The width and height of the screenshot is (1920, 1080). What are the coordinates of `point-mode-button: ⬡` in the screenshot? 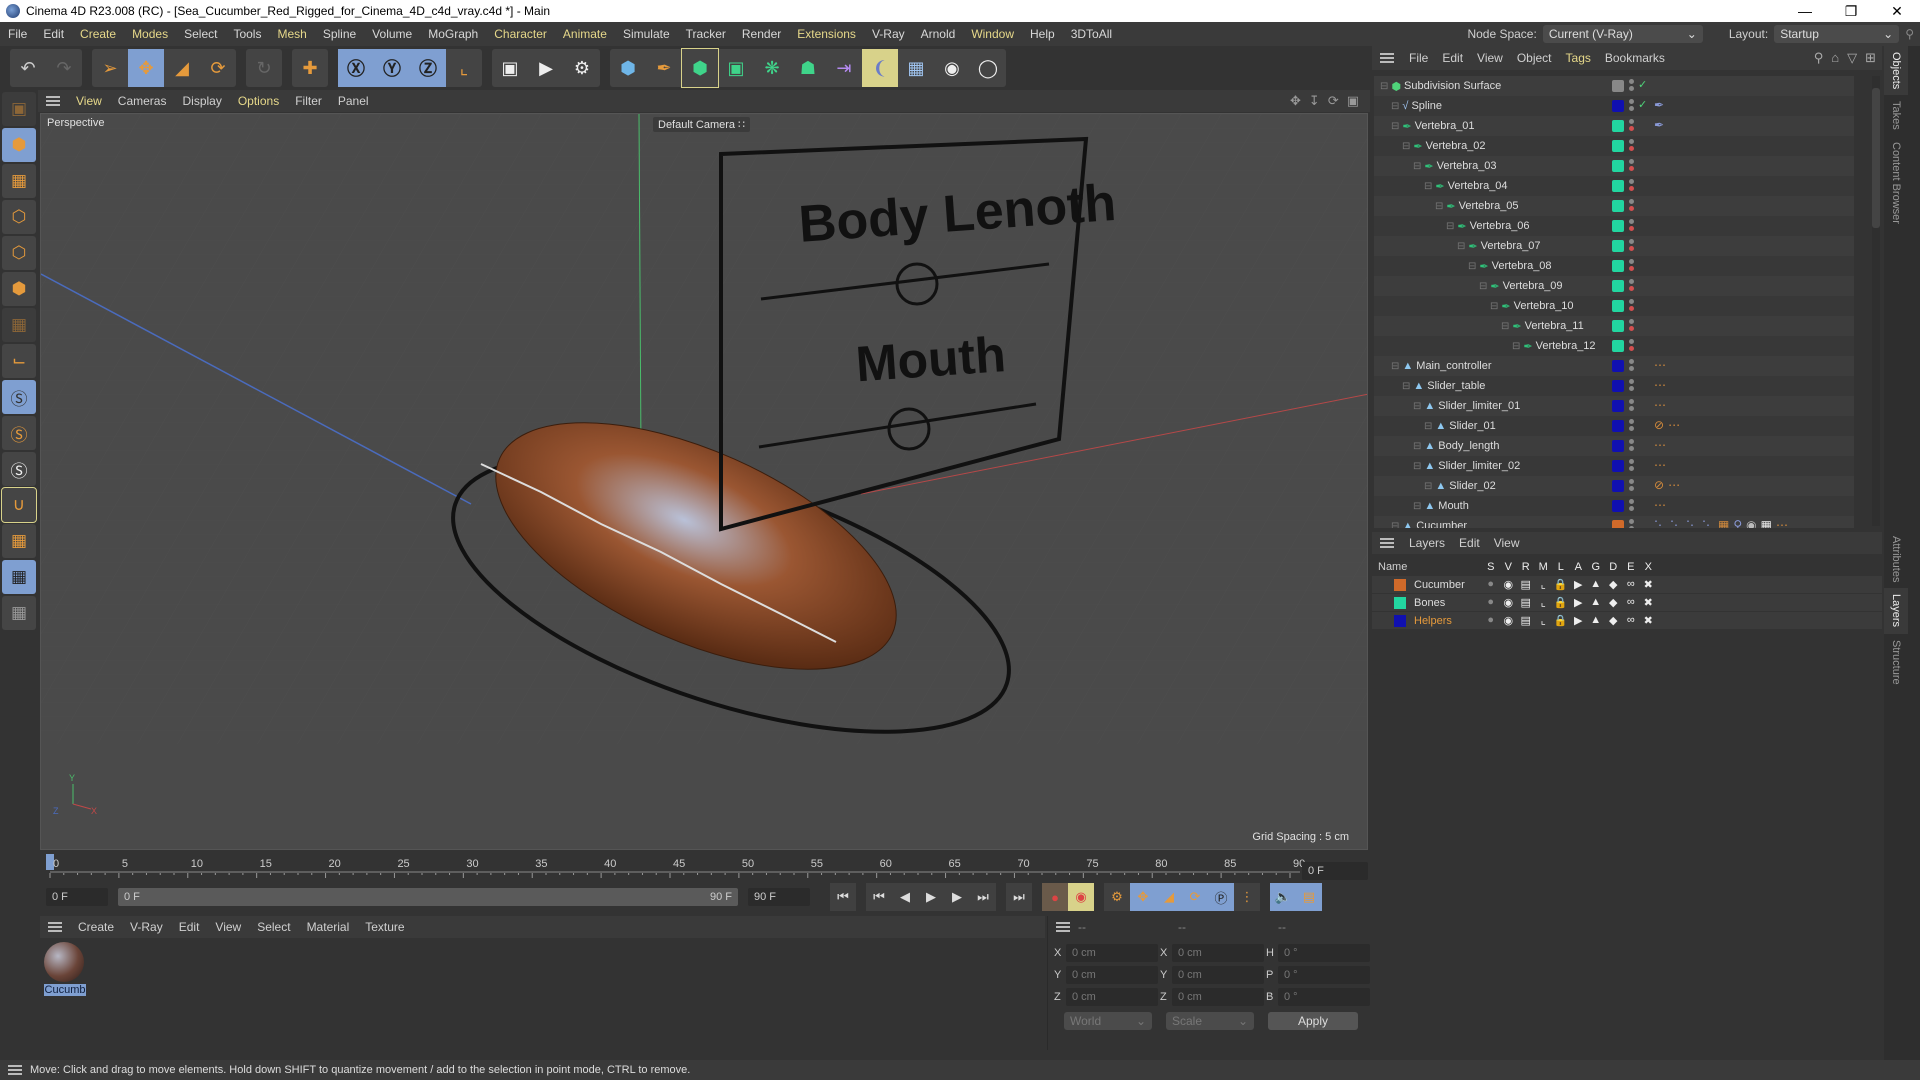 It's located at (19, 217).